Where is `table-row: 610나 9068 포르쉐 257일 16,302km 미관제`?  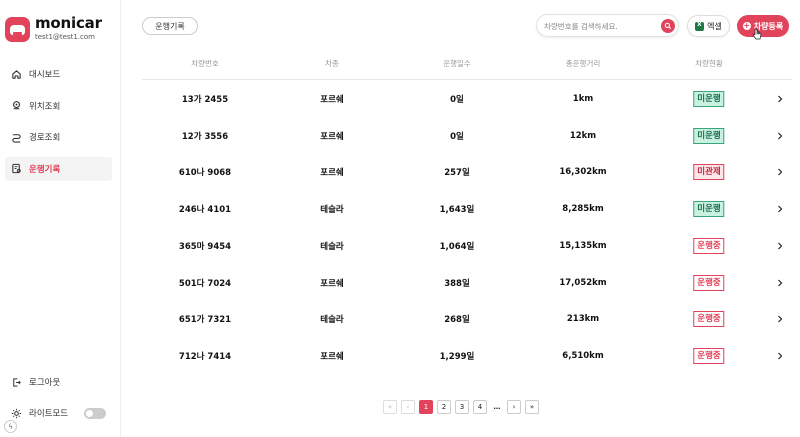 table-row: 610나 9068 포르쉐 257일 16,302km 미관제 is located at coordinates (467, 172).